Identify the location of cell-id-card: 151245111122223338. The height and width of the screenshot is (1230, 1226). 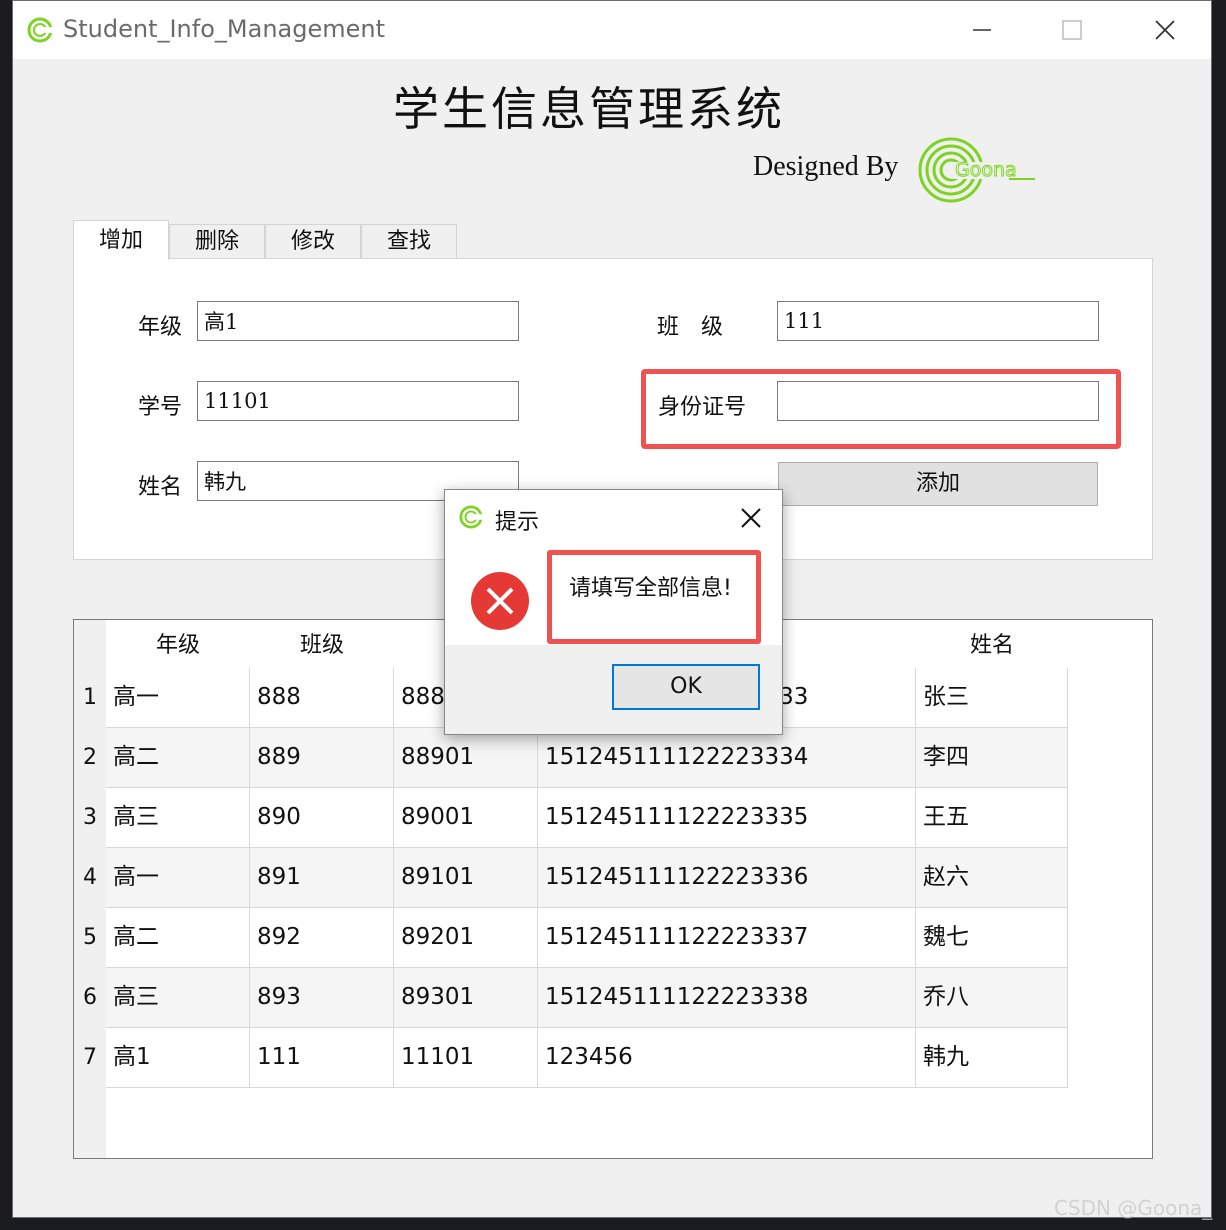
(727, 998).